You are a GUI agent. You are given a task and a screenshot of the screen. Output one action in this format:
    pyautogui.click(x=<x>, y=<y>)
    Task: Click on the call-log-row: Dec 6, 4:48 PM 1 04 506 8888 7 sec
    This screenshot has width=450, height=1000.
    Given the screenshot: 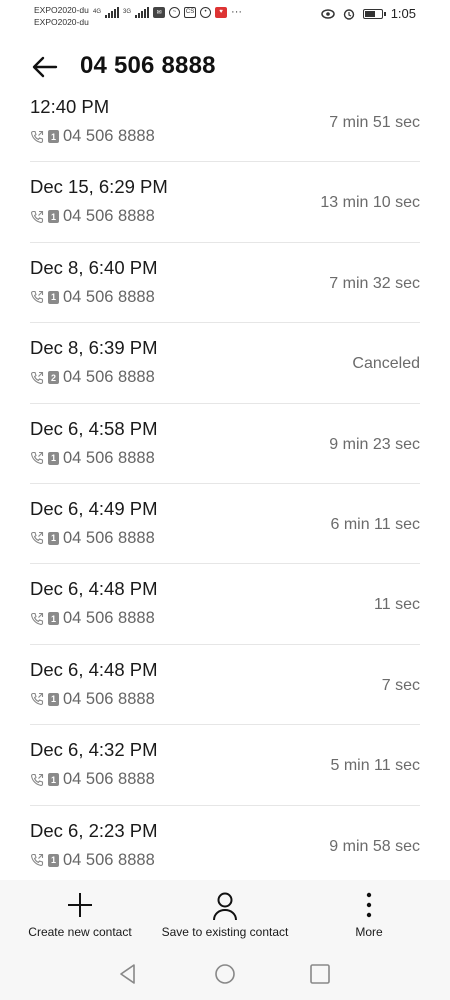 What is the action you would take?
    pyautogui.click(x=225, y=685)
    